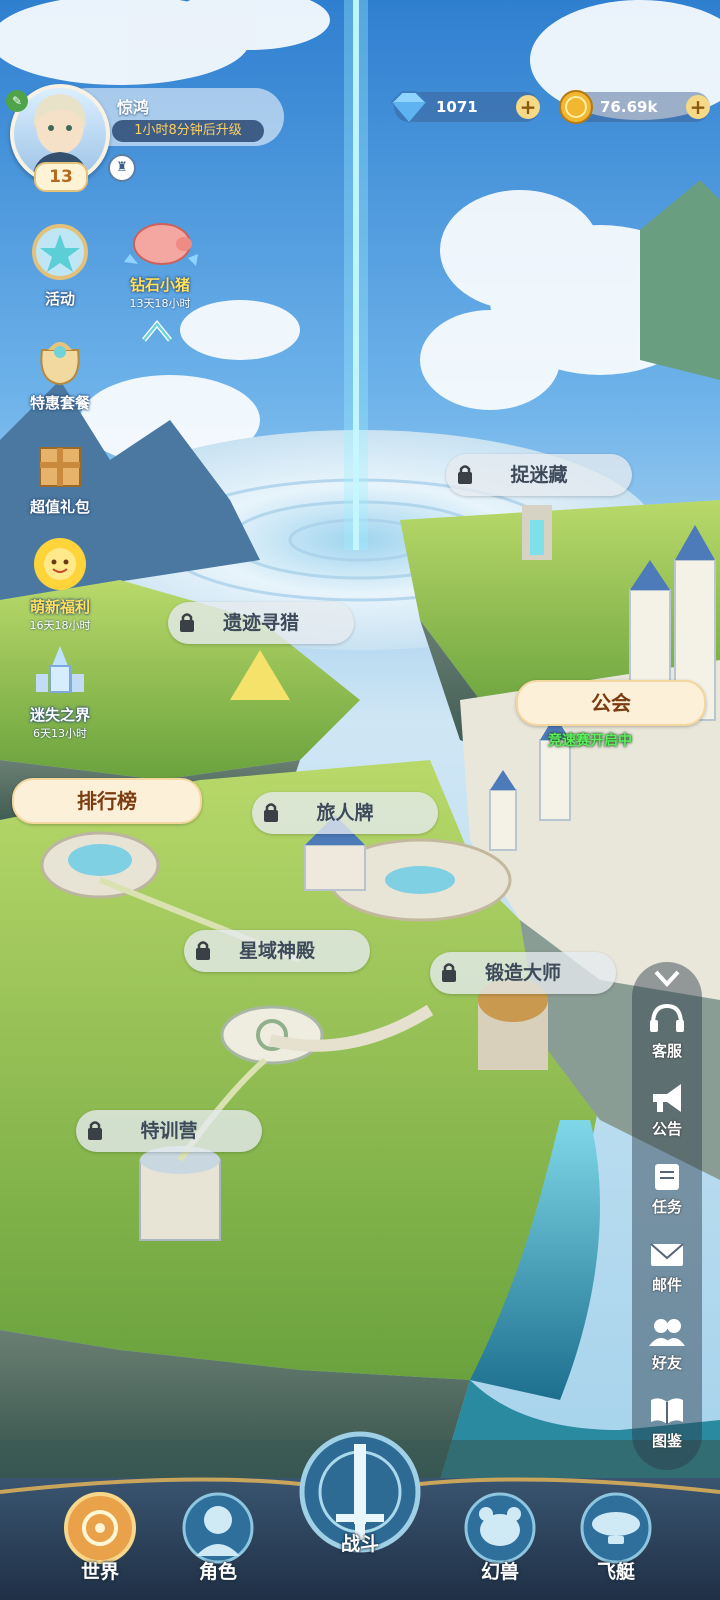  I want to click on add-gold-button: +, so click(698, 107).